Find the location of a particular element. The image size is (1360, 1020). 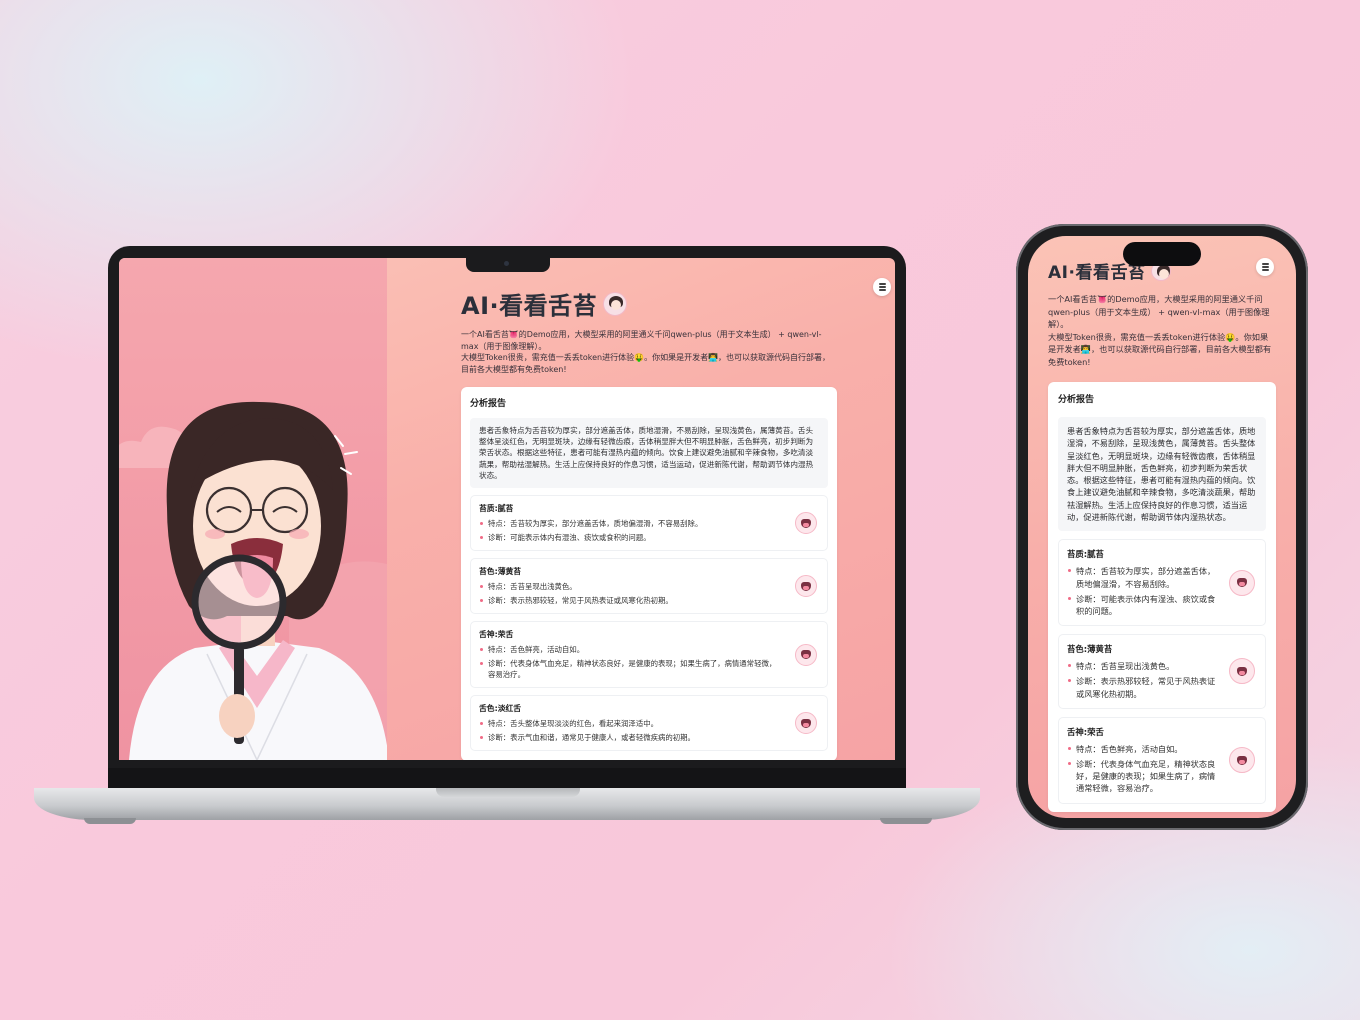

title-row: AI·看看舌苔 is located at coordinates (649, 303).